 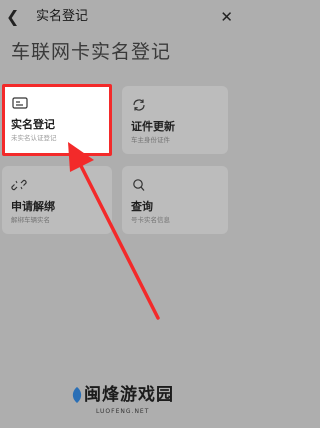 What do you see at coordinates (77, 395) in the screenshot?
I see `watermark-logo-icon` at bounding box center [77, 395].